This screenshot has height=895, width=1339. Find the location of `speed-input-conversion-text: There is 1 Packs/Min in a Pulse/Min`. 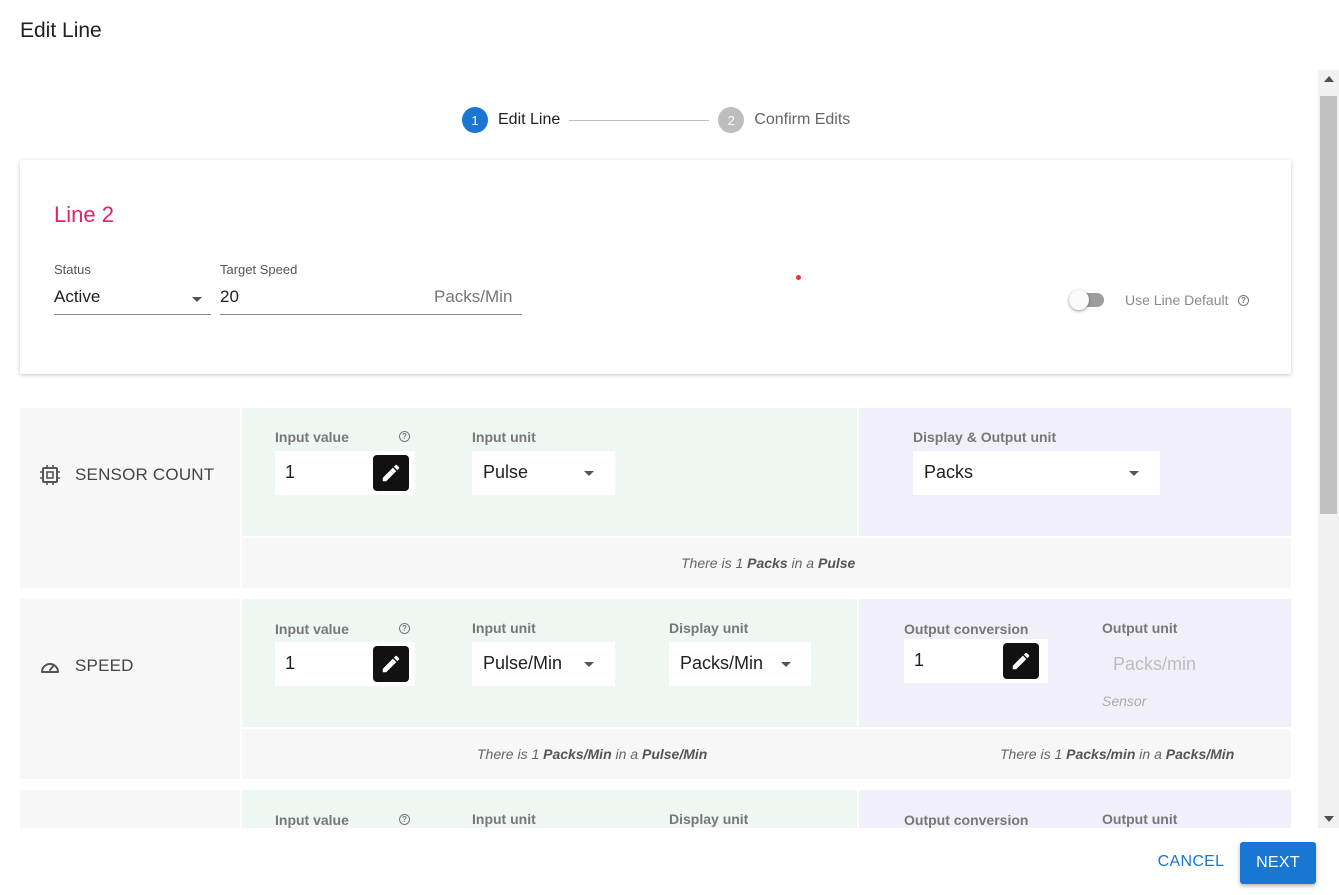

speed-input-conversion-text: There is 1 Packs/Min in a Pulse/Min is located at coordinates (592, 754).